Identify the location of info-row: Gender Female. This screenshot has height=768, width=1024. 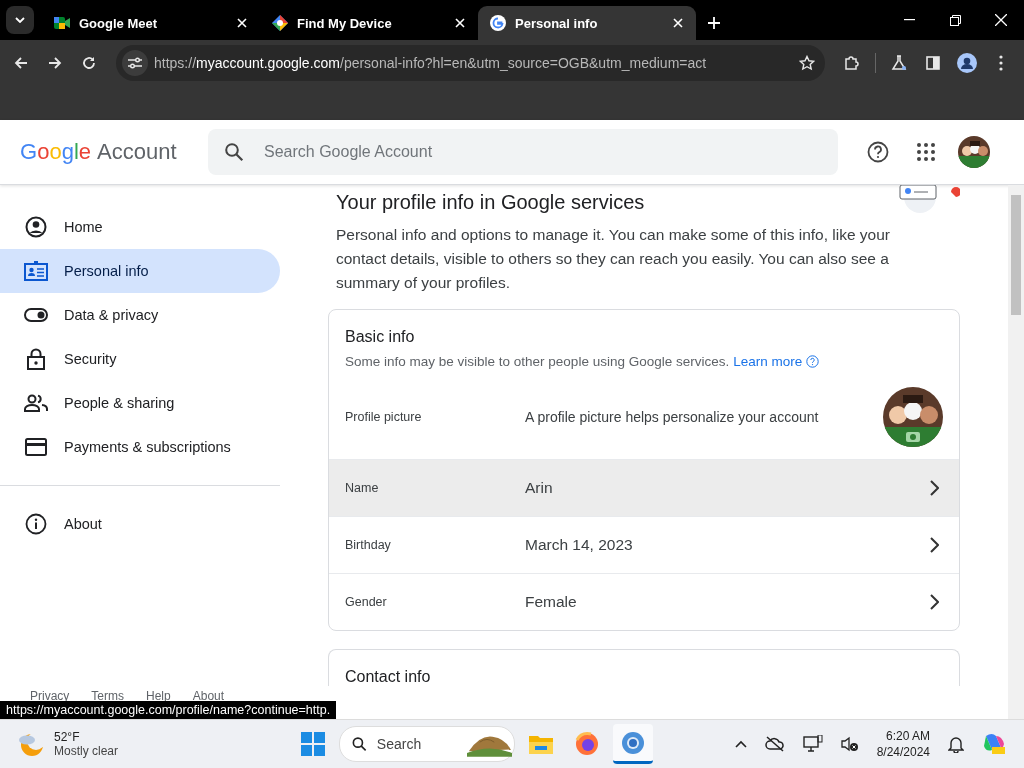
(644, 601).